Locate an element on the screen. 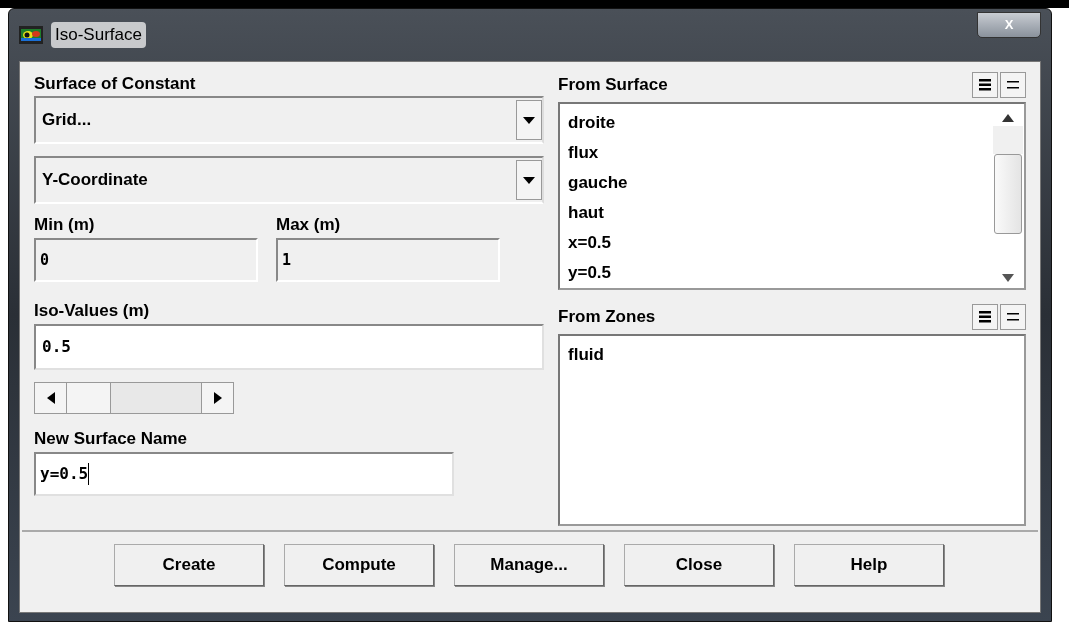  window-title: Iso-Surface is located at coordinates (98, 35).